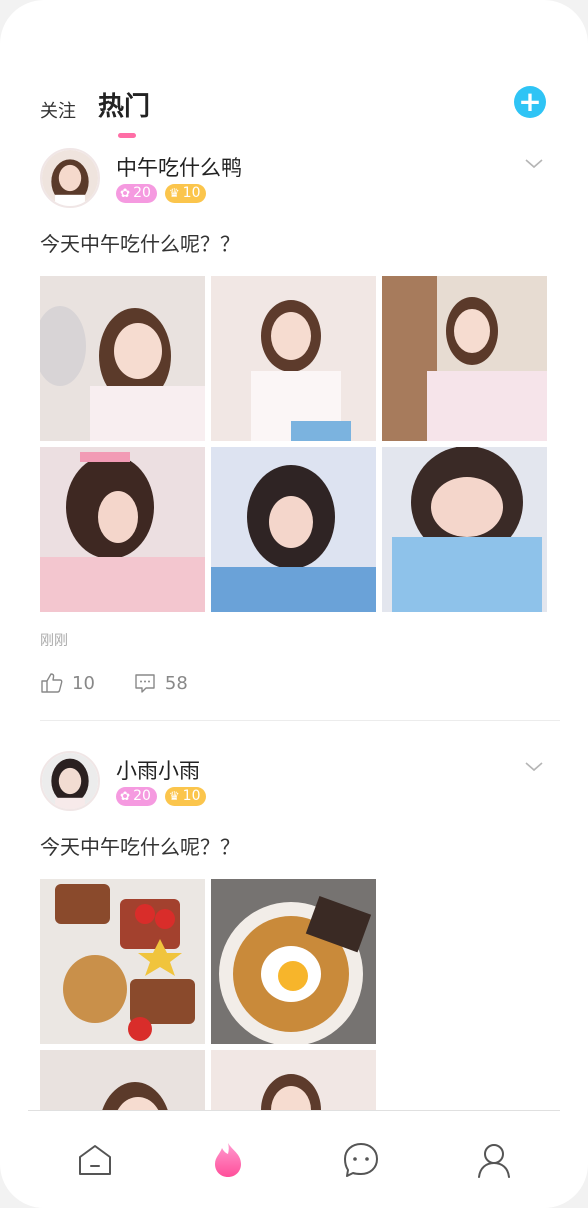 The height and width of the screenshot is (1208, 588). I want to click on tab-profile, so click(494, 1160).